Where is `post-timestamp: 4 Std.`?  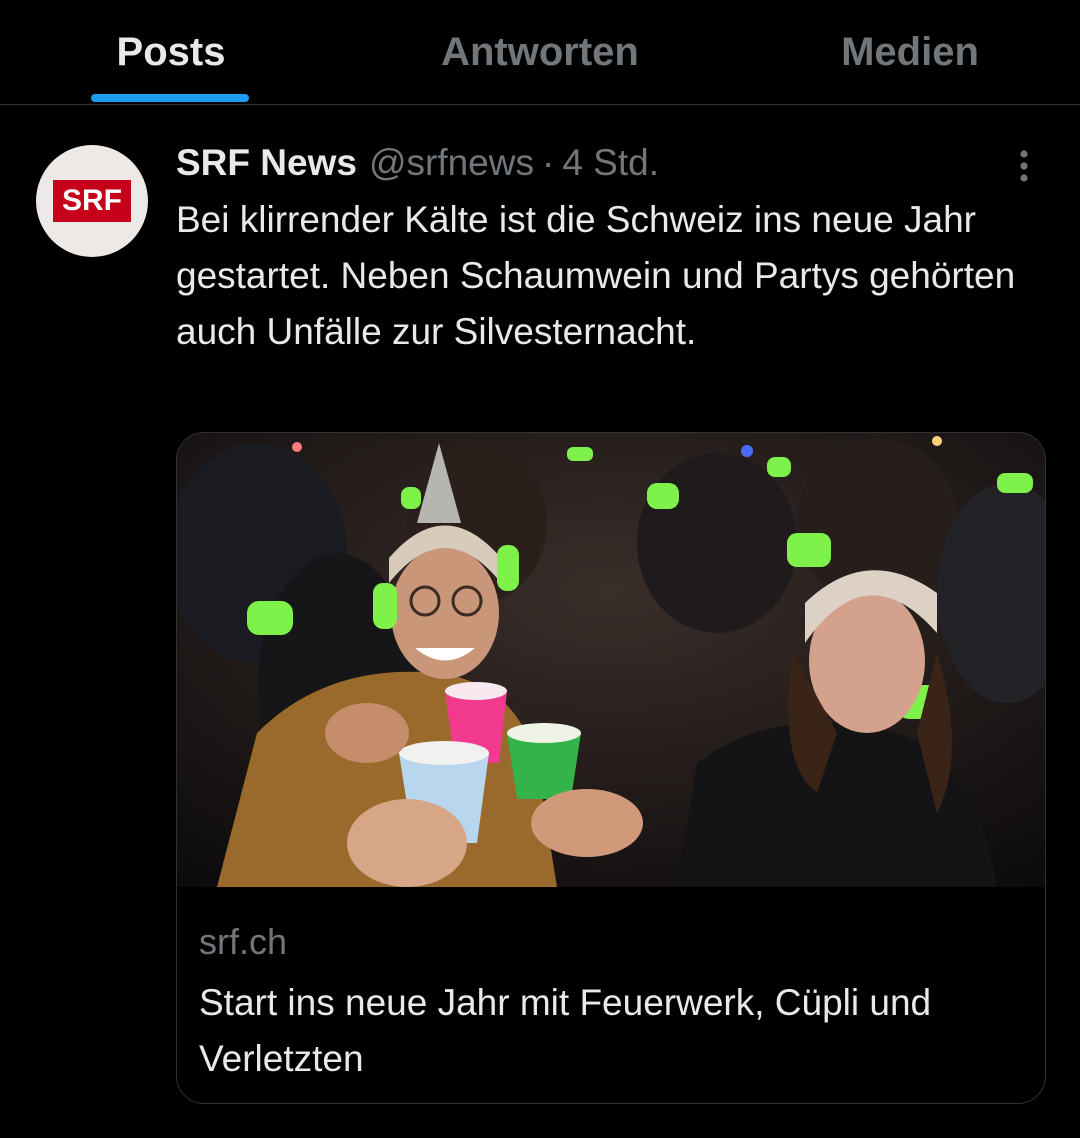
post-timestamp: 4 Std. is located at coordinates (610, 163).